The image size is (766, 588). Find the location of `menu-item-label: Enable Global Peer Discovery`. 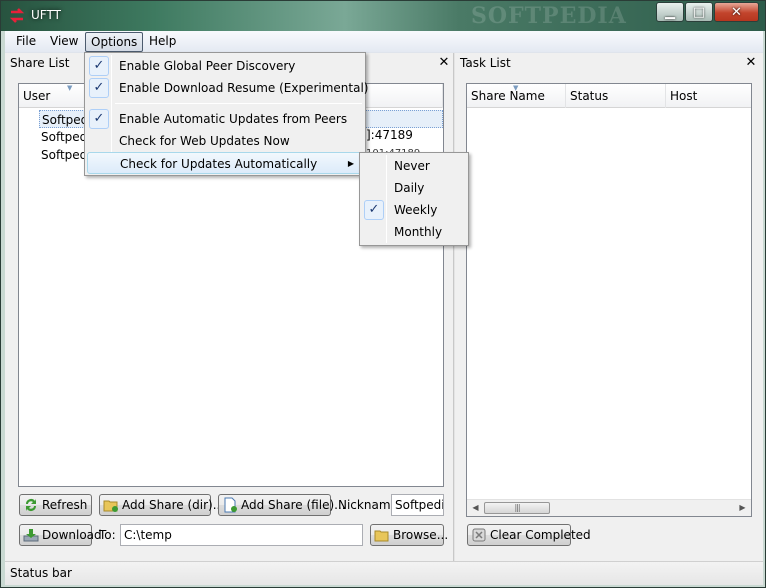

menu-item-label: Enable Global Peer Discovery is located at coordinates (207, 66).